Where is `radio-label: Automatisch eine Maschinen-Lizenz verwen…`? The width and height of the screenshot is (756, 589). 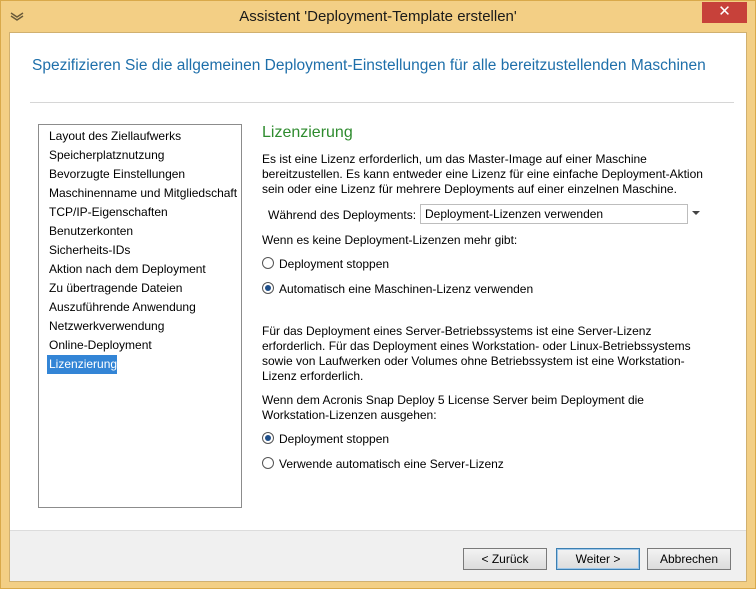
radio-label: Automatisch eine Maschinen-Lizenz verwen… is located at coordinates (406, 289).